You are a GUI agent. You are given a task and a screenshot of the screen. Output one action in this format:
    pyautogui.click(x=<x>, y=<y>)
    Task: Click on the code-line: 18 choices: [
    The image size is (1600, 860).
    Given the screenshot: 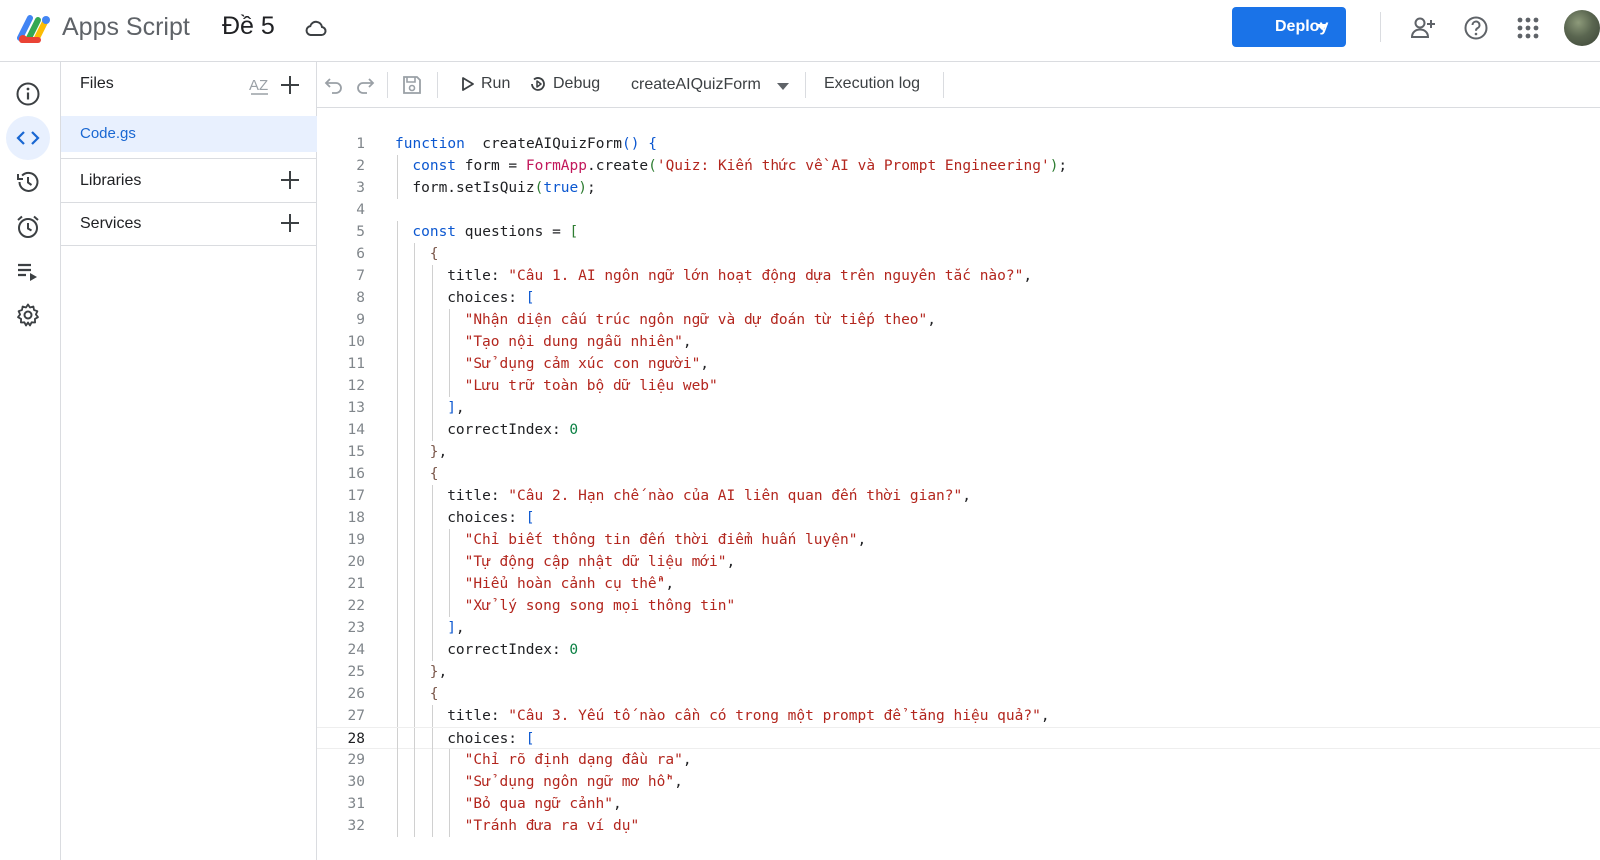 What is the action you would take?
    pyautogui.click(x=958, y=518)
    